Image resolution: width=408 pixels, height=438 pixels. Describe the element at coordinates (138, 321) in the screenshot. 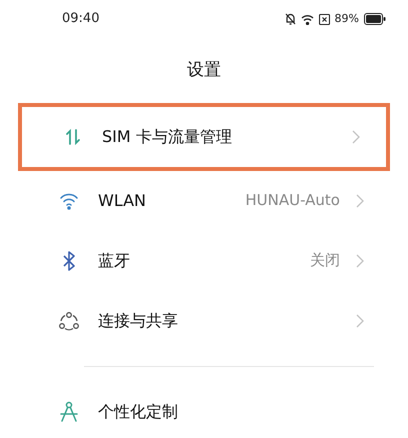

I see `item-label: 连接与共享` at that location.